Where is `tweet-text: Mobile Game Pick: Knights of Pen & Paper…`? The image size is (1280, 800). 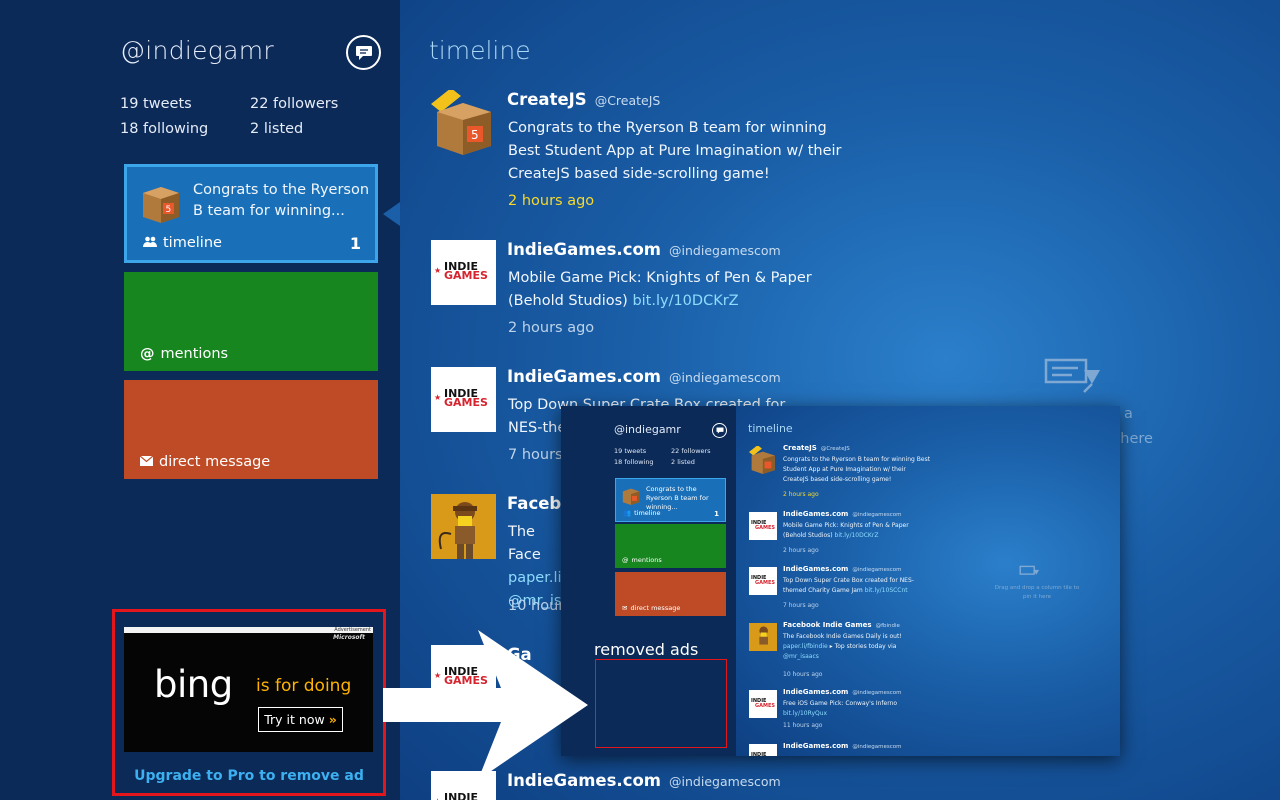 tweet-text: Mobile Game Pick: Knights of Pen & Paper… is located at coordinates (660, 289).